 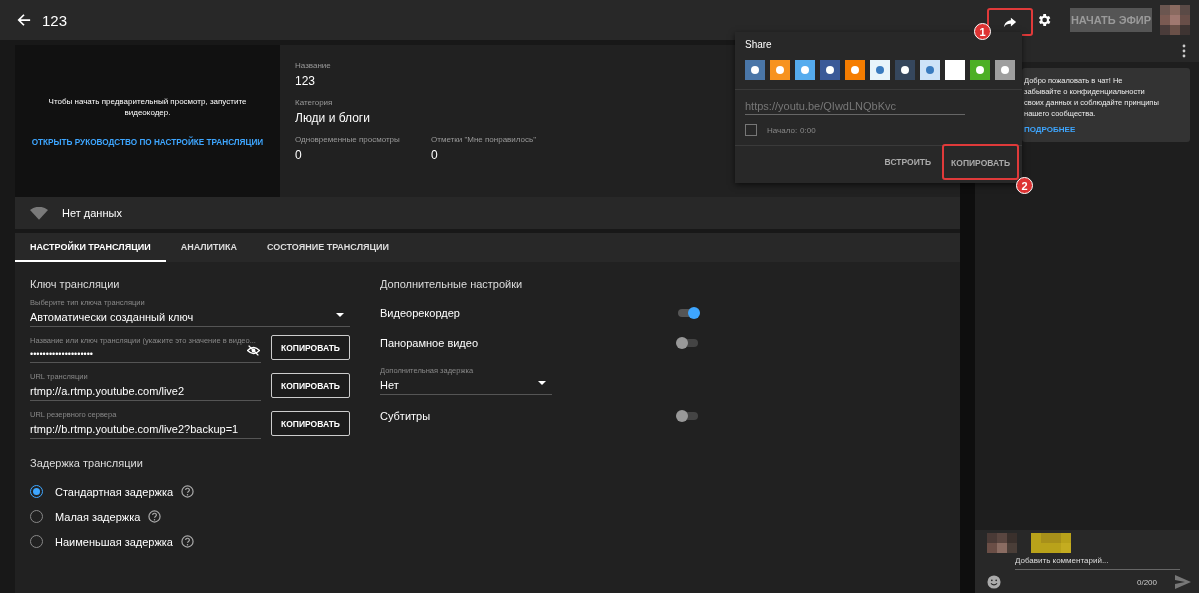 I want to click on stat-label: Отметки "Мне понравилось", so click(x=484, y=139).